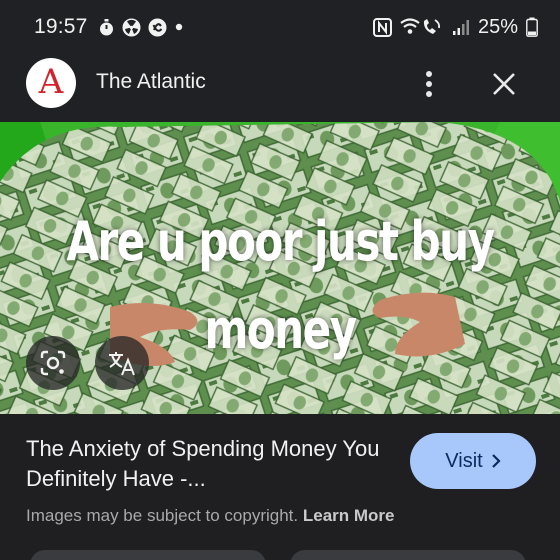 Image resolution: width=560 pixels, height=560 pixels. What do you see at coordinates (460, 27) in the screenshot?
I see `signal-icon` at bounding box center [460, 27].